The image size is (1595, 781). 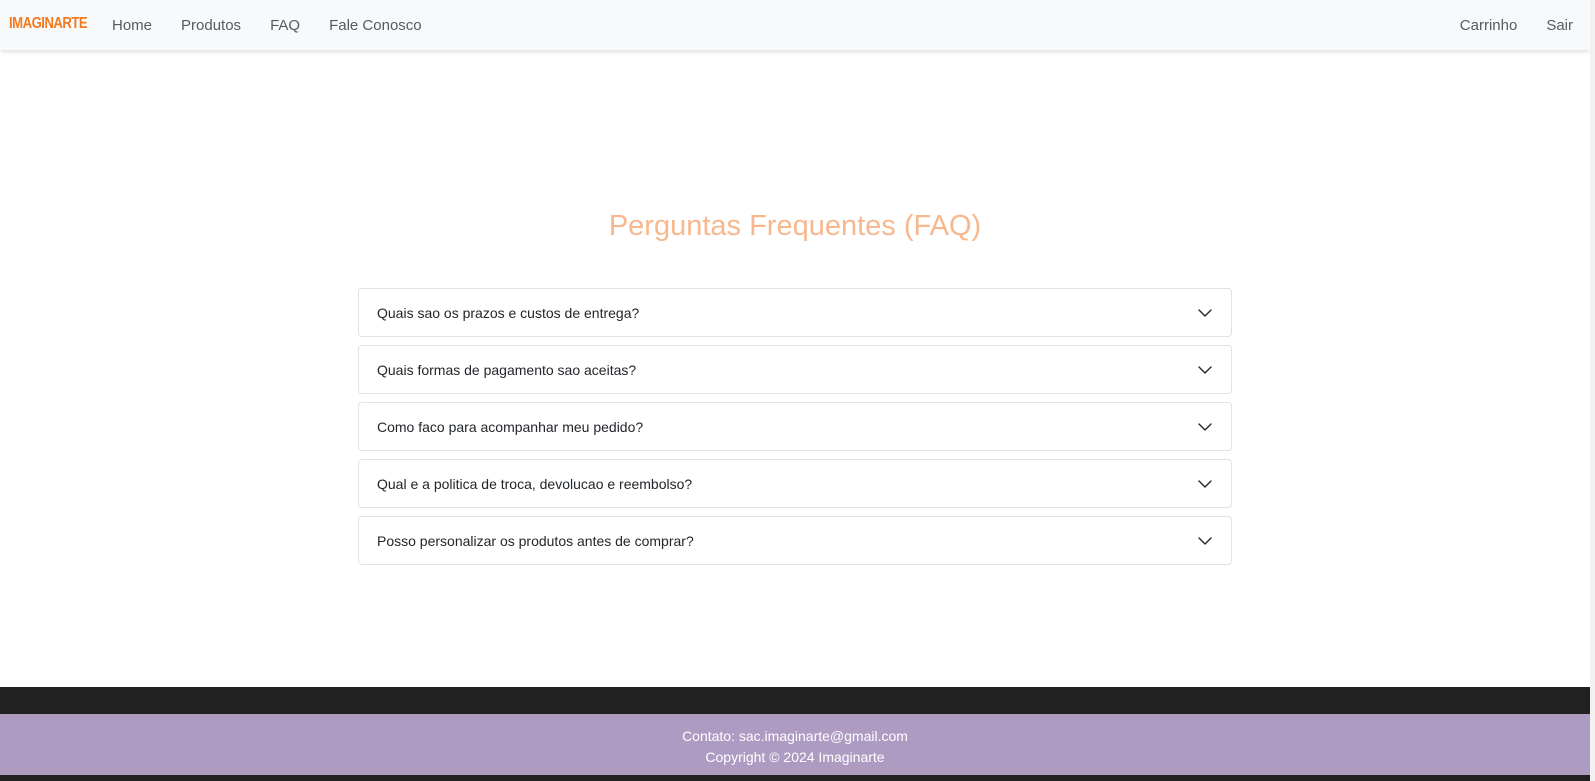 I want to click on brand-logo: IMAGINARTE, so click(x=48, y=24).